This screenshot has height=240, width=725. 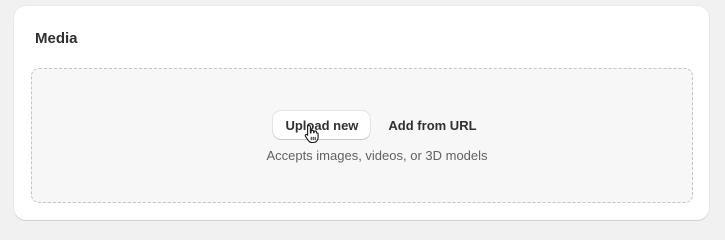 I want to click on add-from-url-button: Add from URL, so click(x=432, y=125).